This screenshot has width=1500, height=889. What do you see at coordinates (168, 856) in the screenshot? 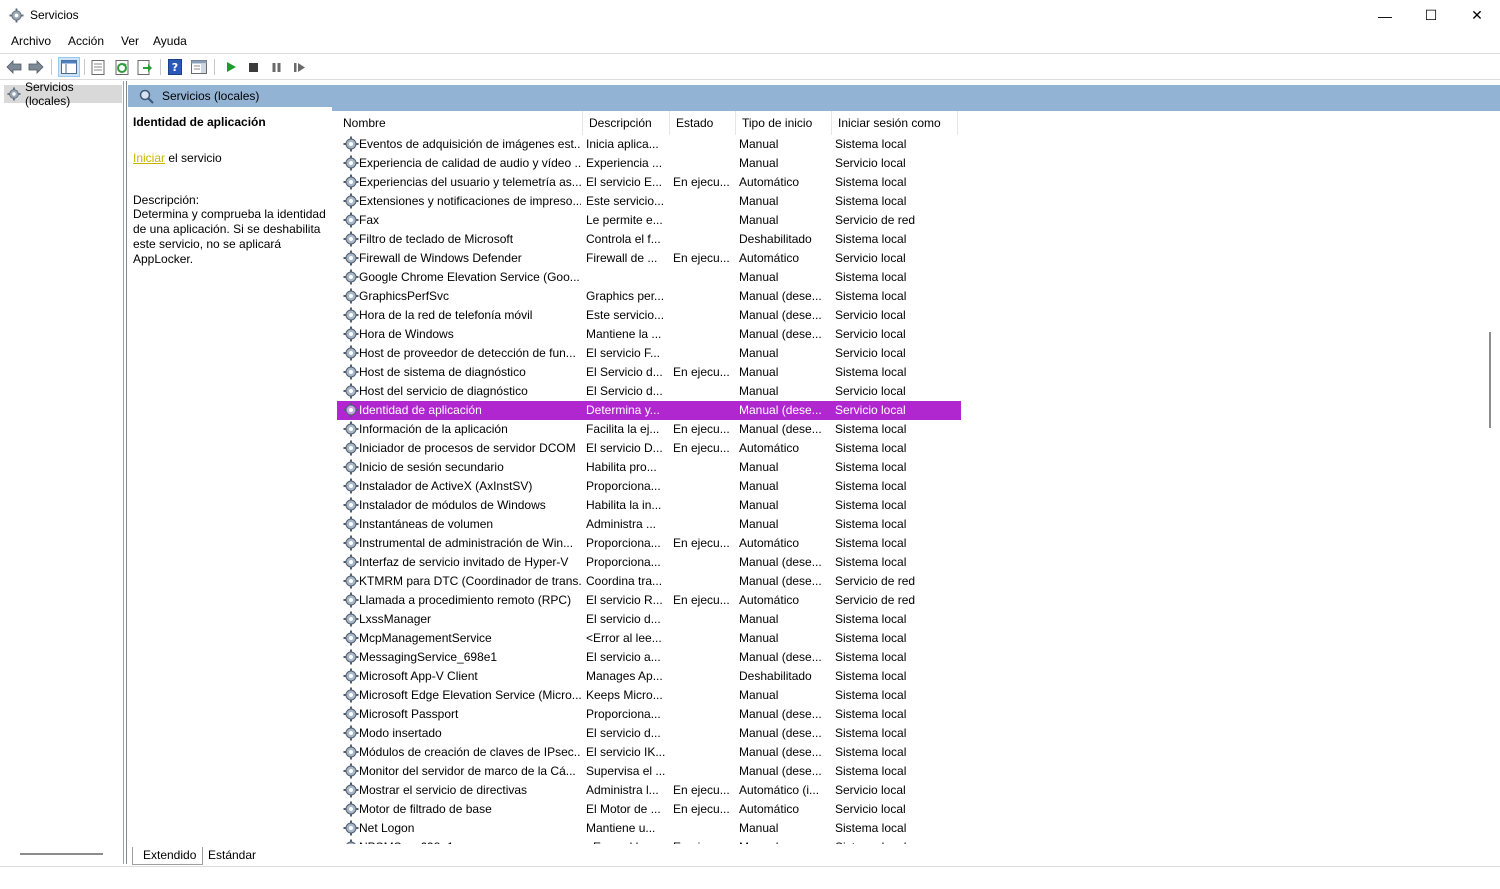
I see `tab-extendido: Extendido` at bounding box center [168, 856].